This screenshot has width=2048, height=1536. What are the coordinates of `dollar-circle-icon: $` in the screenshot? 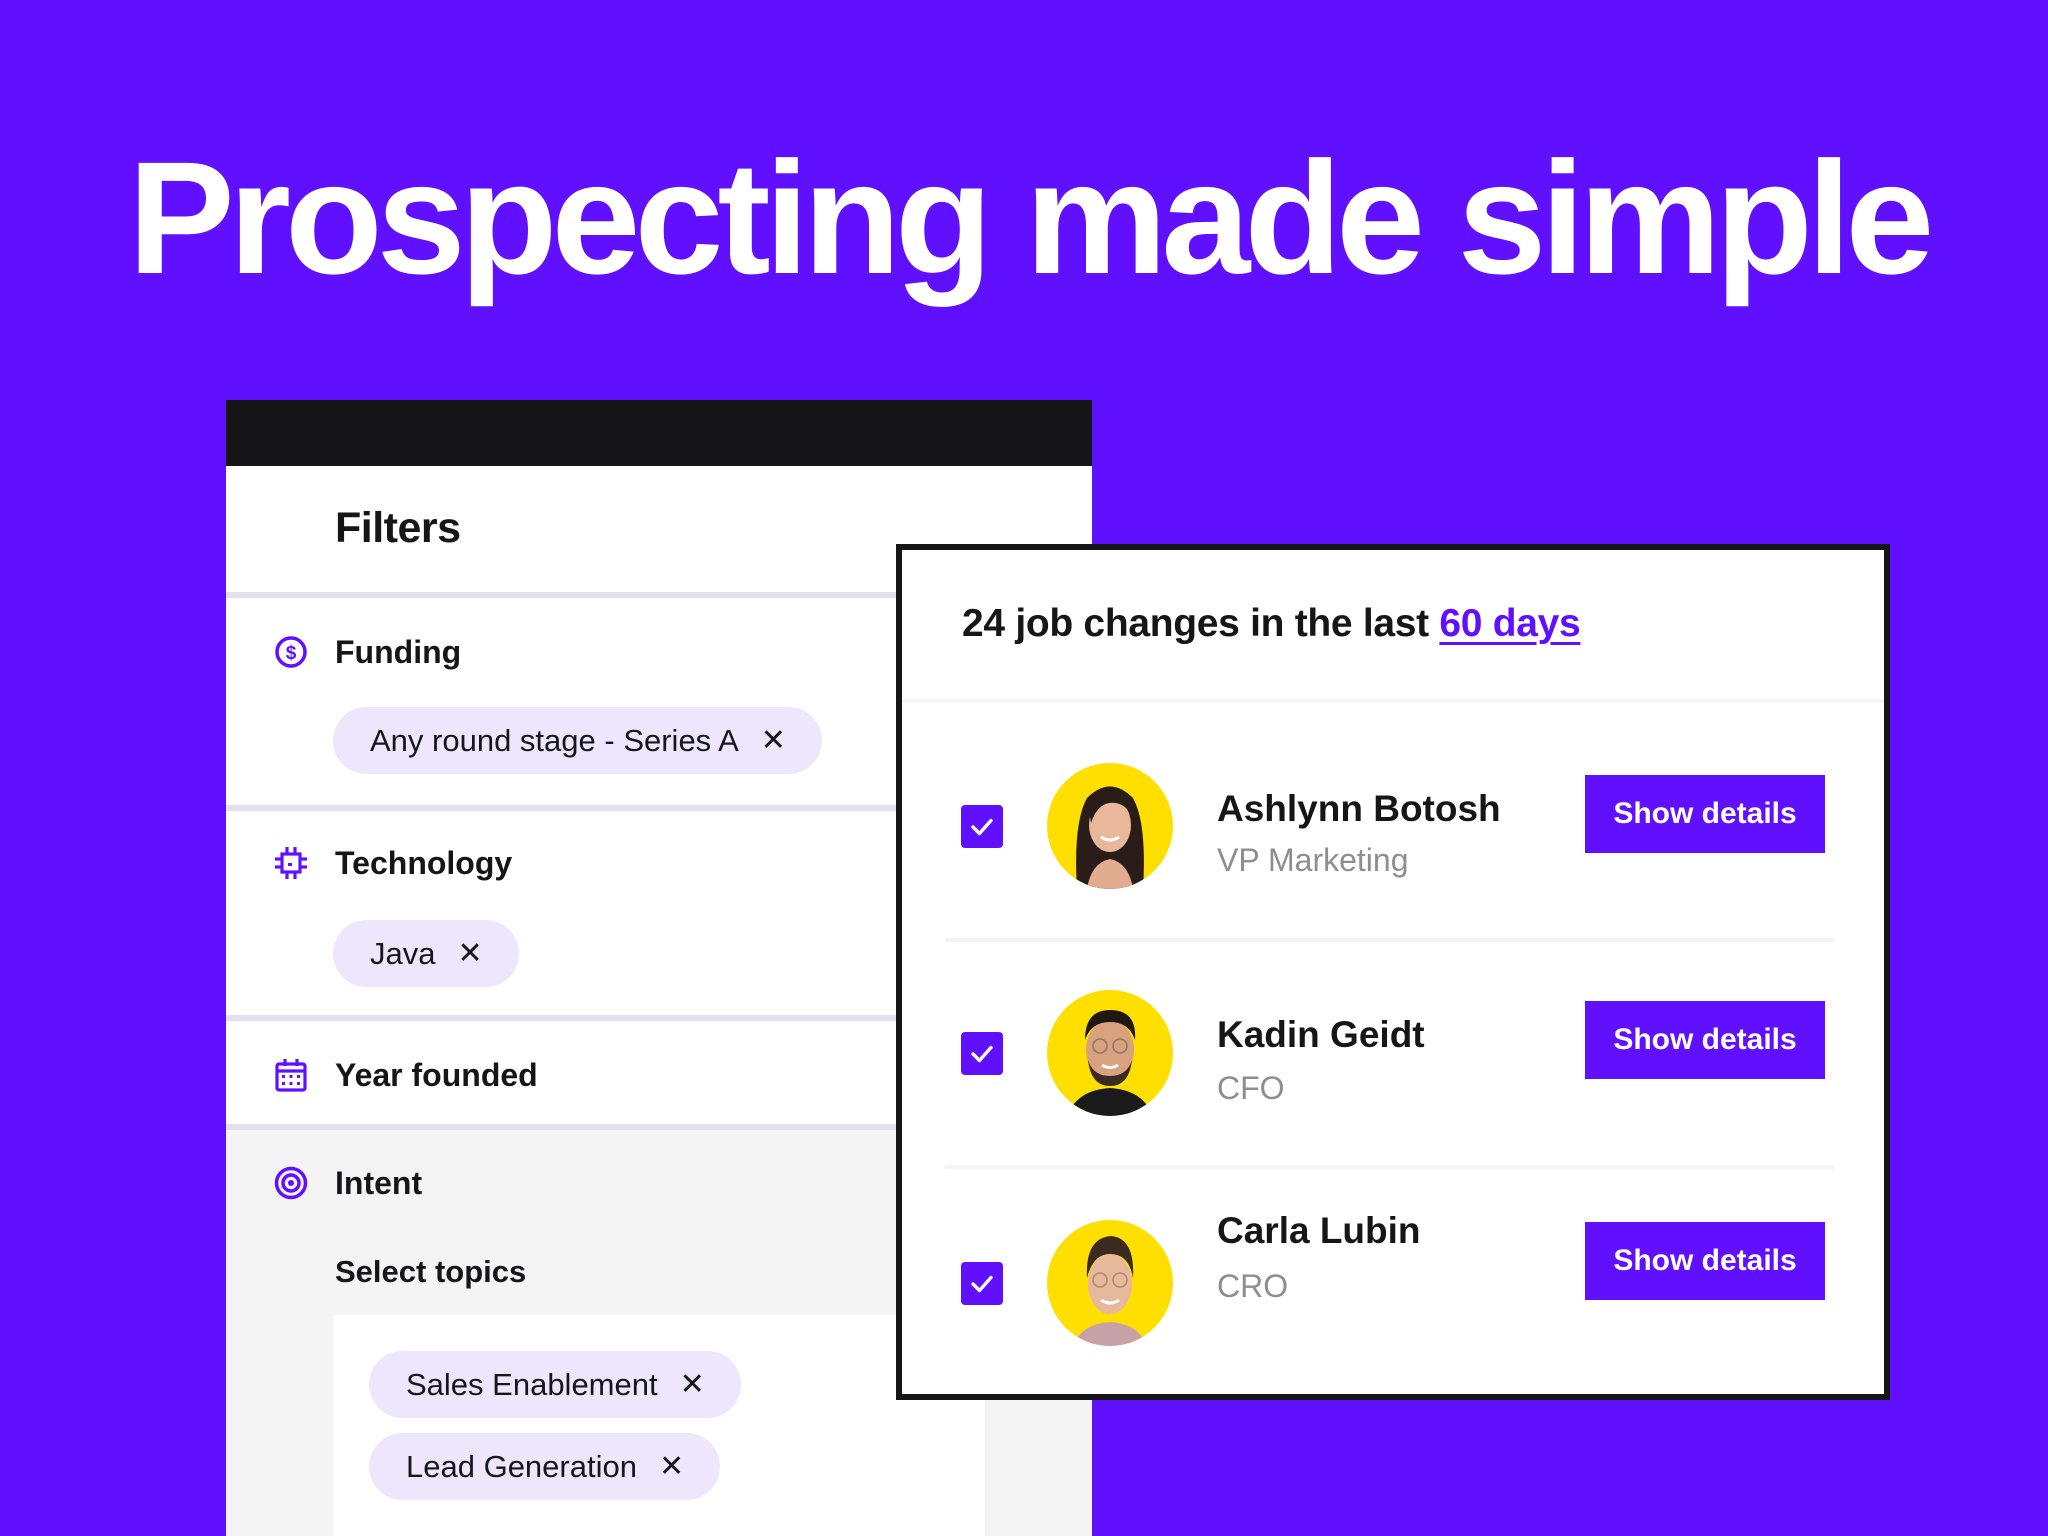 It's located at (291, 652).